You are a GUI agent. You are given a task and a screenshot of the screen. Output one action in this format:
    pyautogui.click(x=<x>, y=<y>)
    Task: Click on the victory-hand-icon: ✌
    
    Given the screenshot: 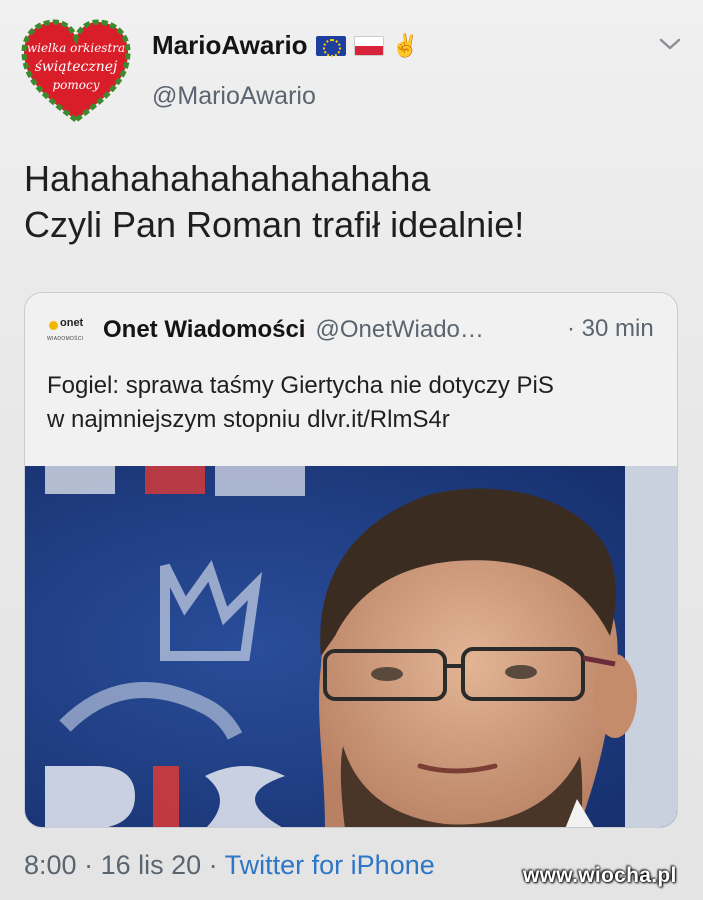 What is the action you would take?
    pyautogui.click(x=405, y=45)
    